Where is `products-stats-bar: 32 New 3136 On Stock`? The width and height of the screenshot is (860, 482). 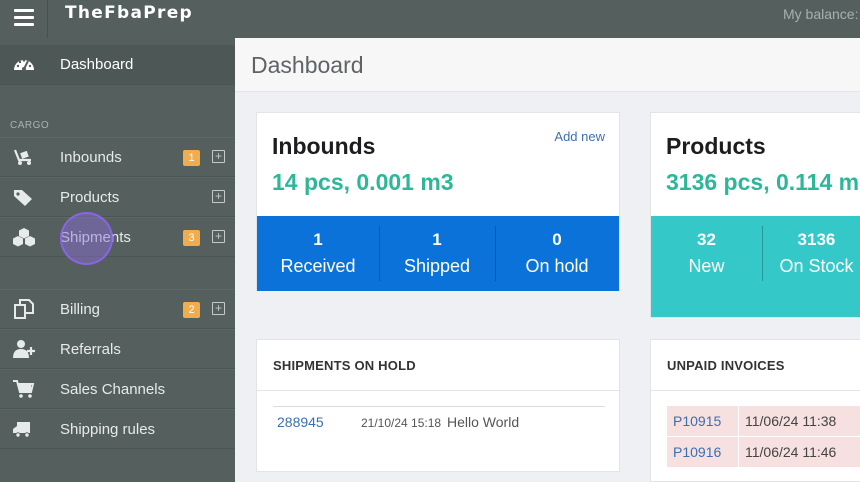 products-stats-bar: 32 New 3136 On Stock is located at coordinates (755, 266).